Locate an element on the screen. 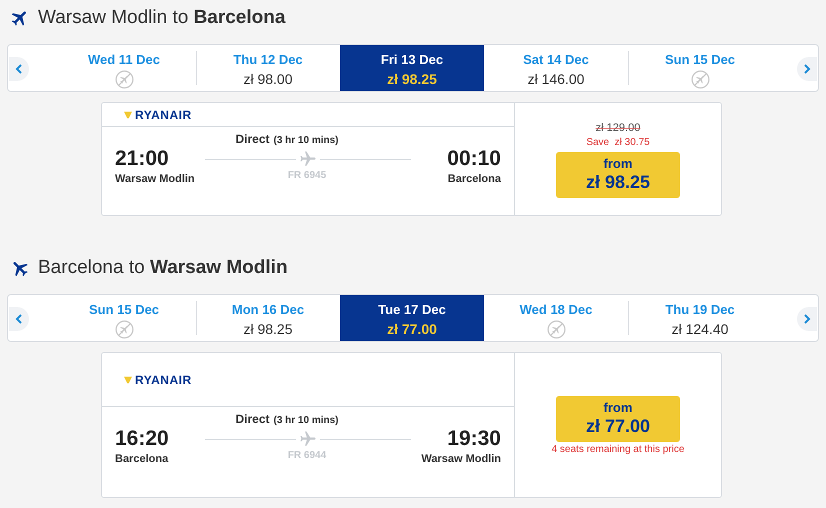  date-price: zł 146.00 is located at coordinates (556, 79).